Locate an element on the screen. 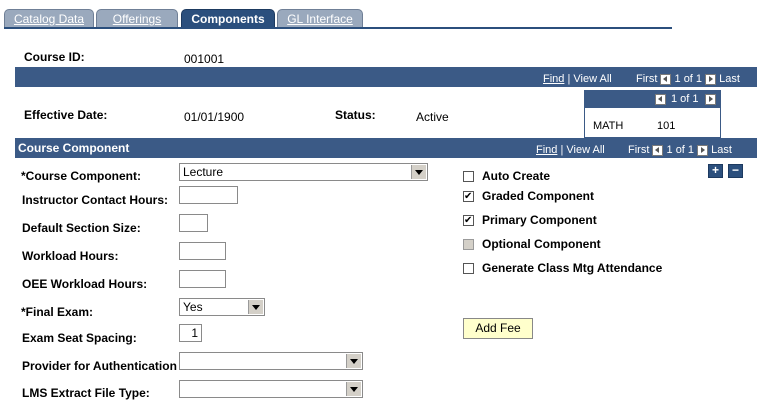  oee-workload-label: OEE Workload Hours: is located at coordinates (85, 284).